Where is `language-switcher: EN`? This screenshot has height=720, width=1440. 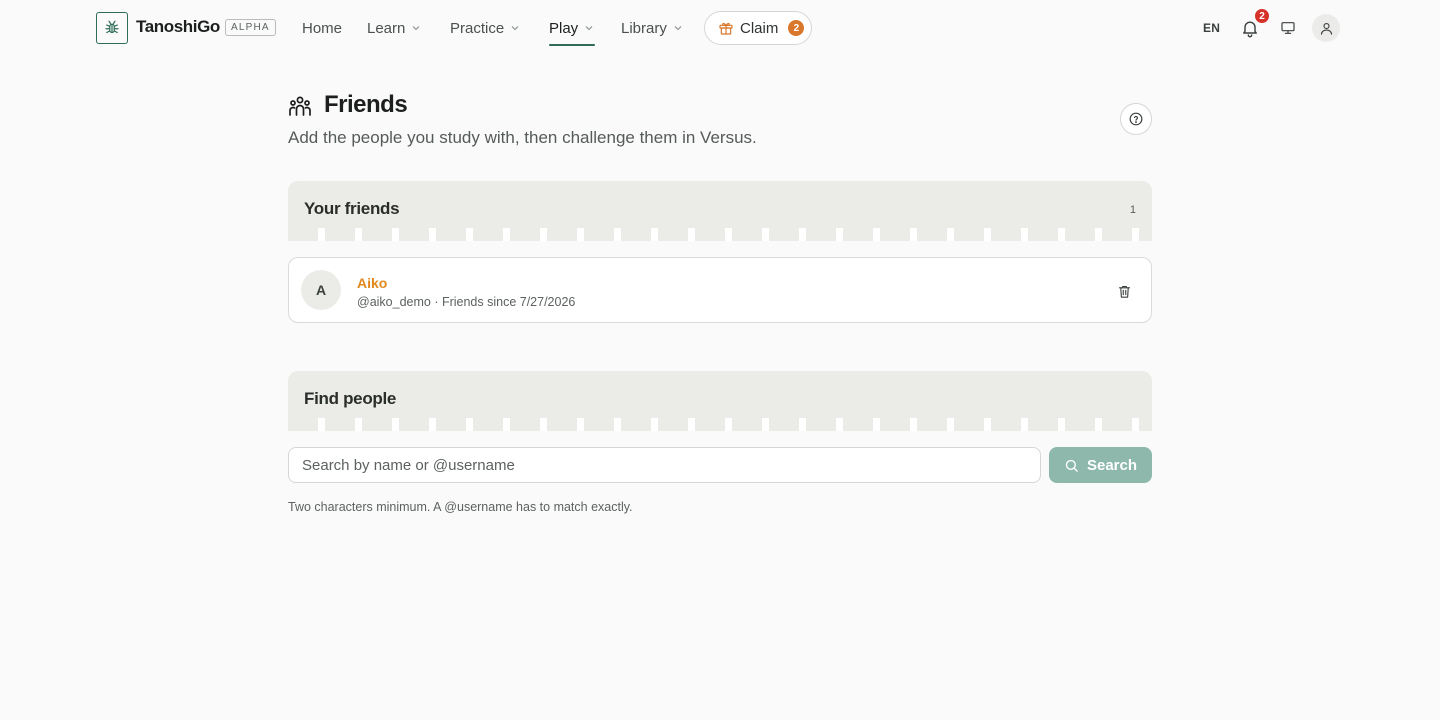
language-switcher: EN is located at coordinates (1211, 28).